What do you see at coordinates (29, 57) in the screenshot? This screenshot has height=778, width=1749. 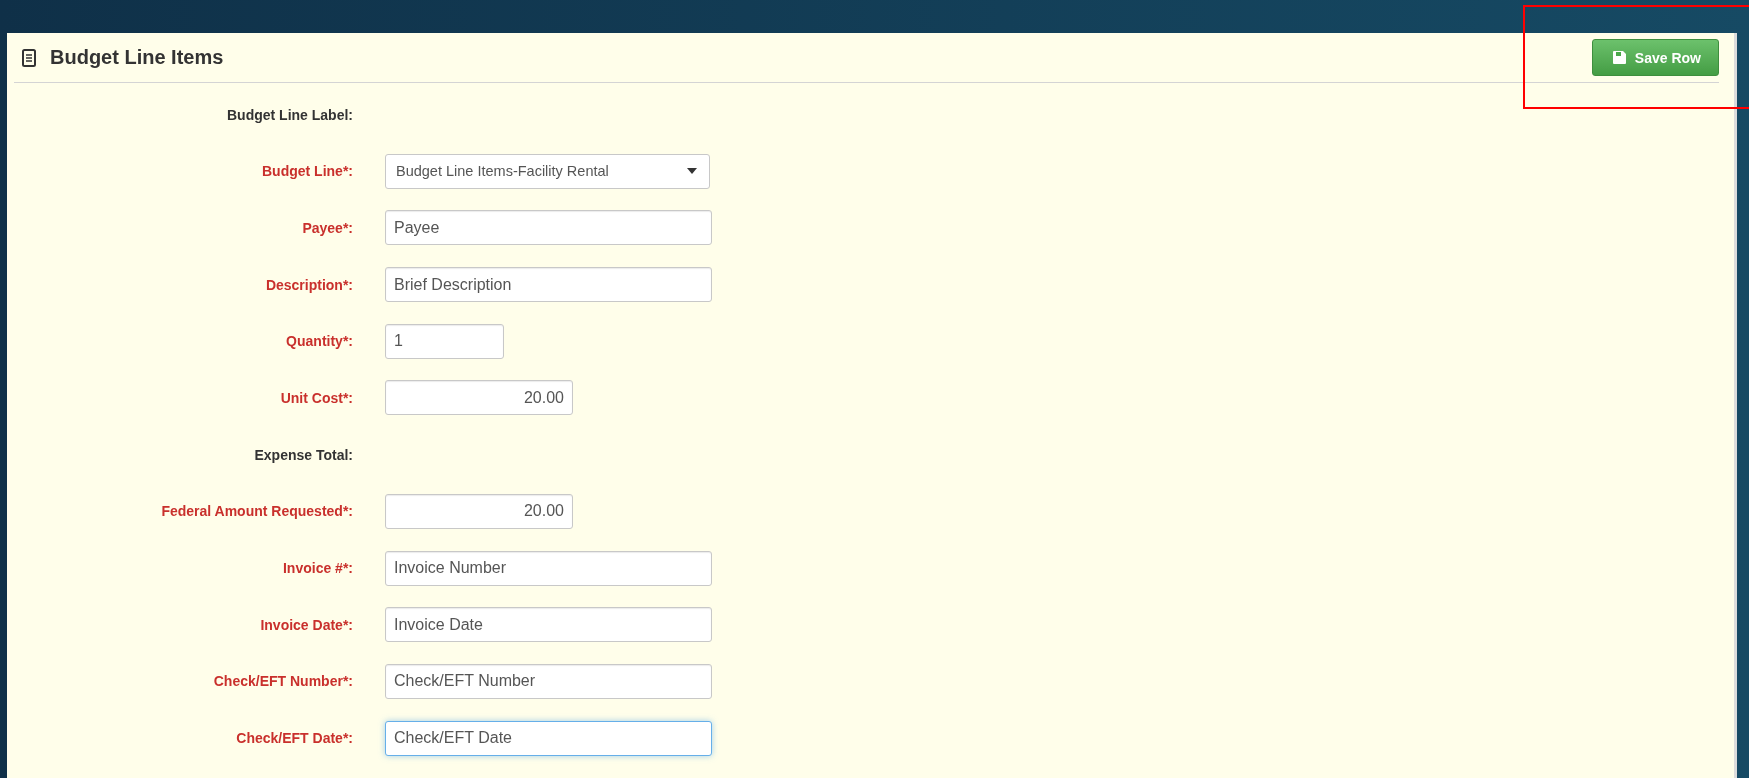 I see `document-icon` at bounding box center [29, 57].